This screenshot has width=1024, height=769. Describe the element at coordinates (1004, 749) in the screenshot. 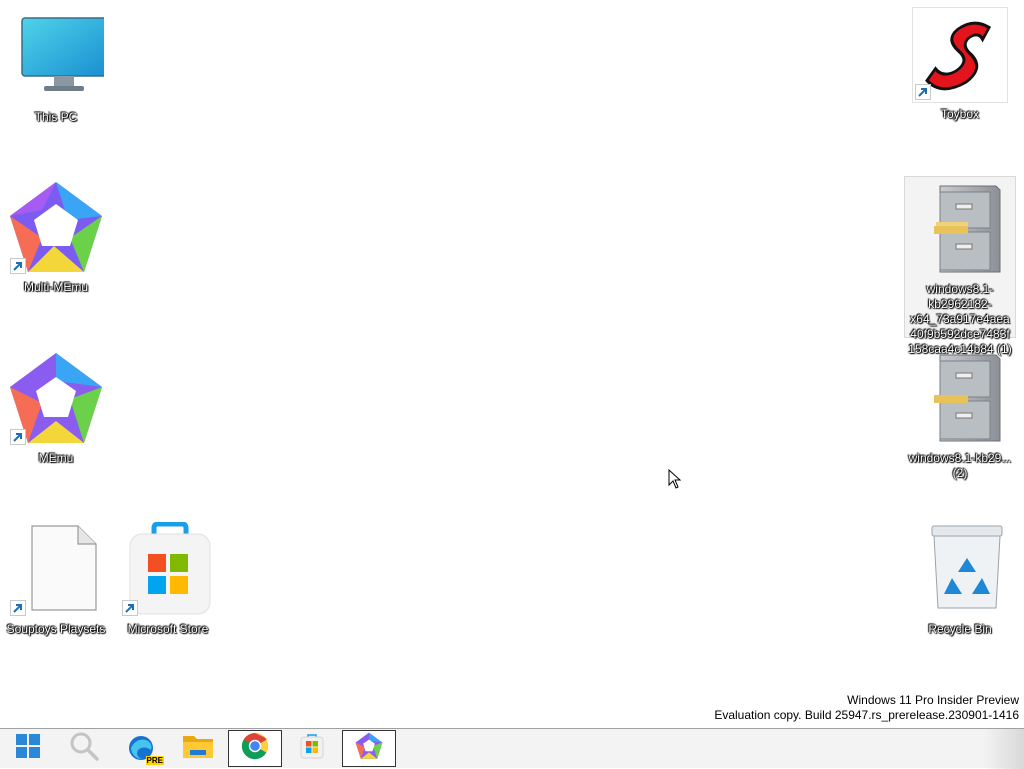

I see `show-desktop-button` at that location.